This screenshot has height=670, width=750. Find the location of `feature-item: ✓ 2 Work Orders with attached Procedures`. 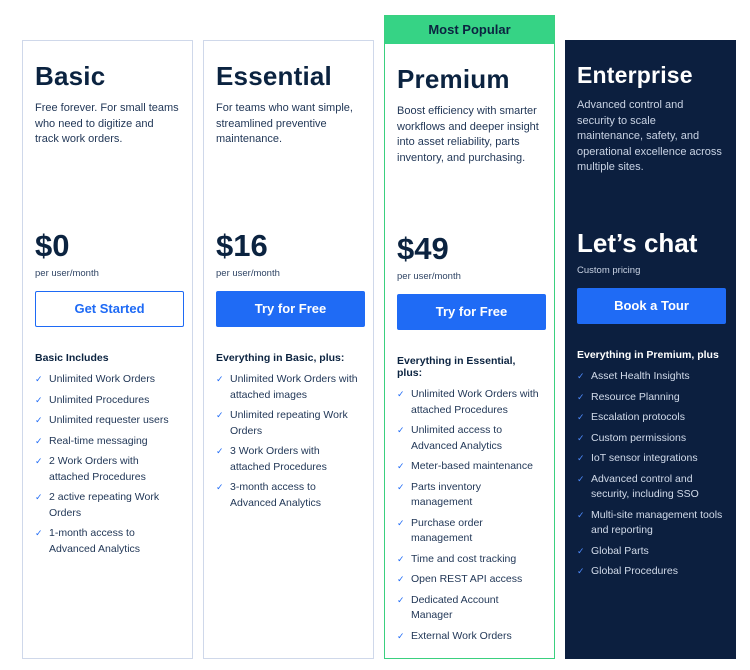

feature-item: ✓ 2 Work Orders with attached Procedures is located at coordinates (107, 469).